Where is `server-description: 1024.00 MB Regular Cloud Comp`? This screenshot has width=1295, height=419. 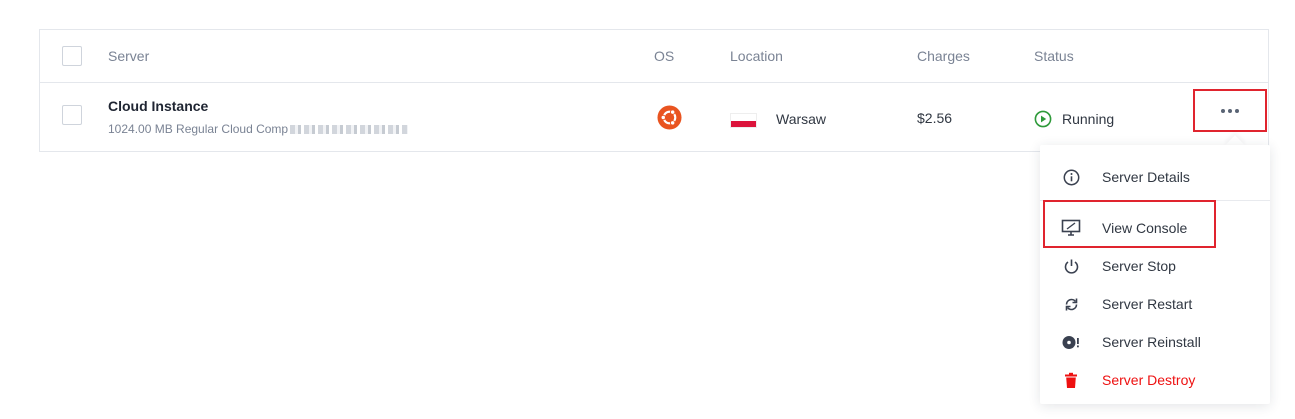
server-description: 1024.00 MB Regular Cloud Comp is located at coordinates (258, 129).